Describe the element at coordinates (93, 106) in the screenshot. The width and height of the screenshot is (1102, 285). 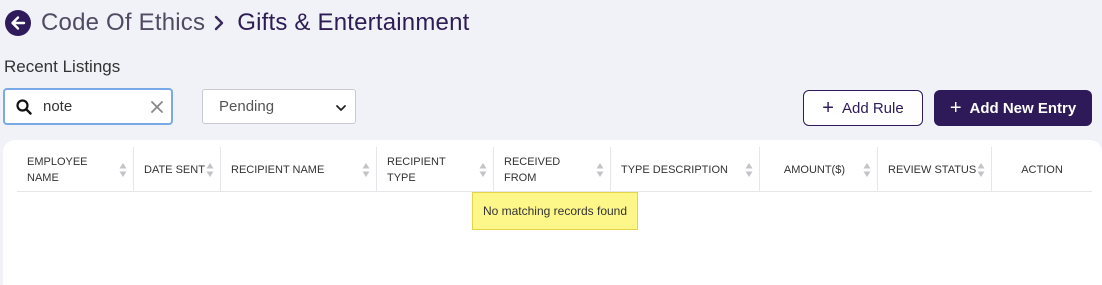
I see `search-input` at that location.